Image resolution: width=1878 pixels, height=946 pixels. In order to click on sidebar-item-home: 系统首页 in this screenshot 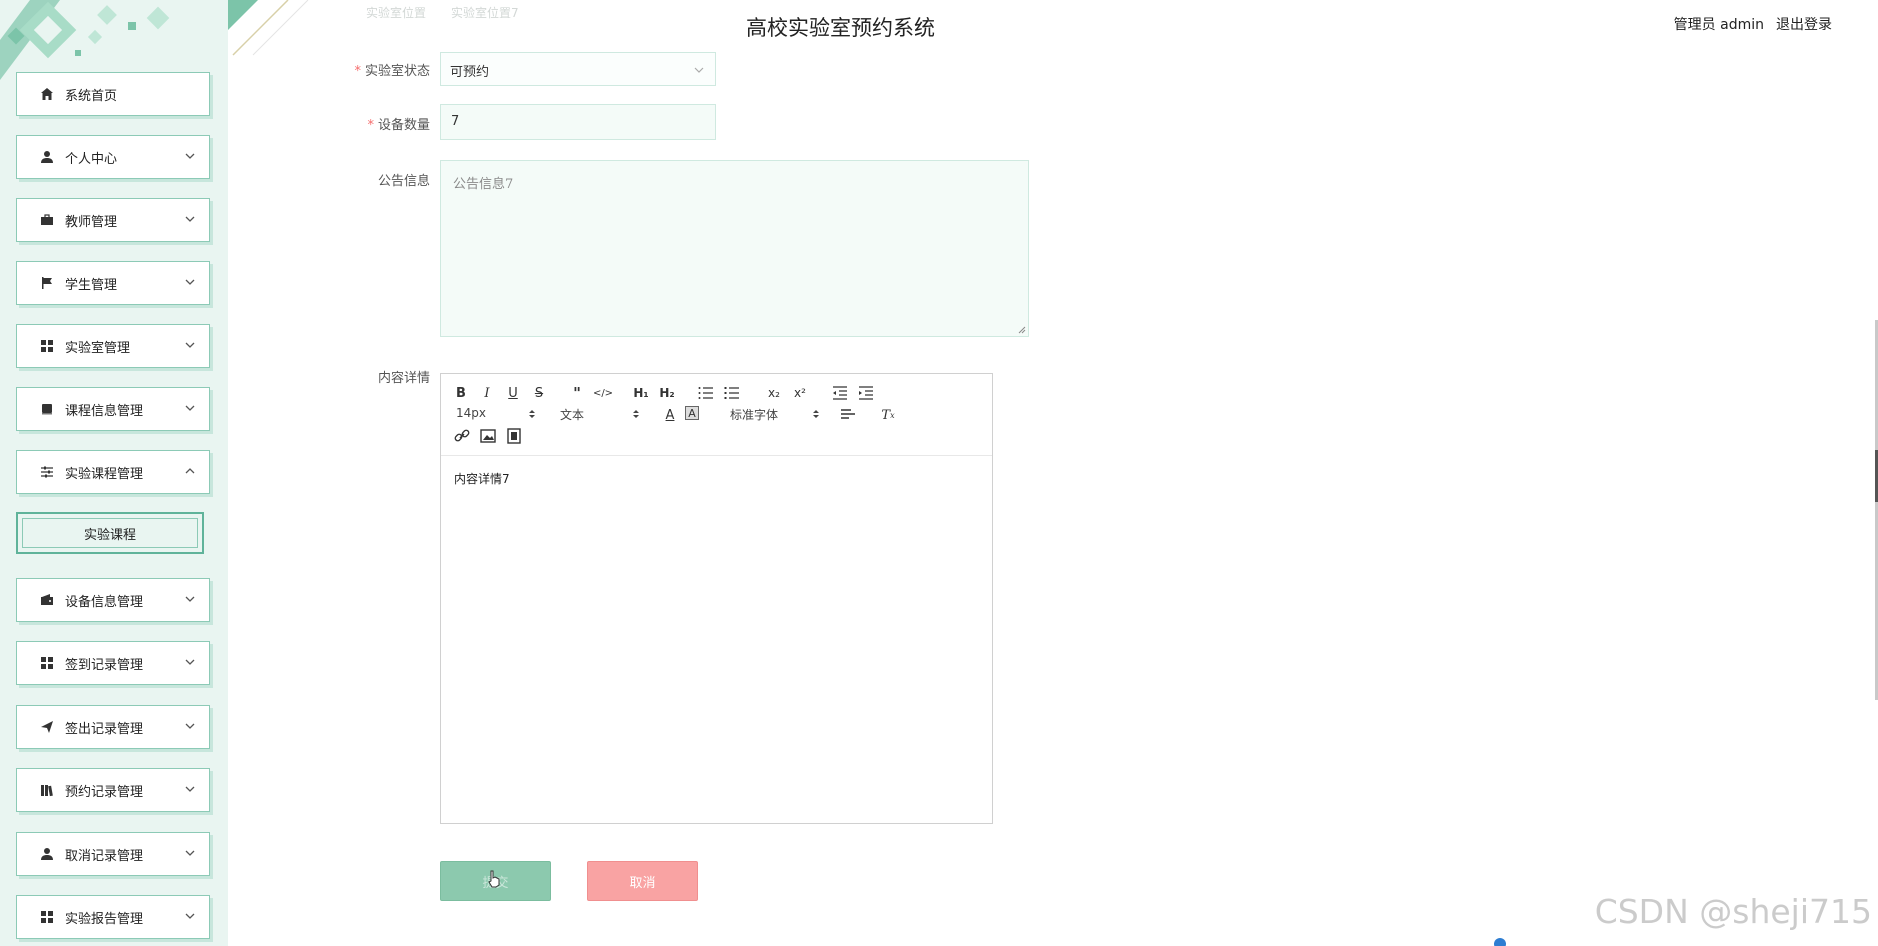, I will do `click(113, 94)`.